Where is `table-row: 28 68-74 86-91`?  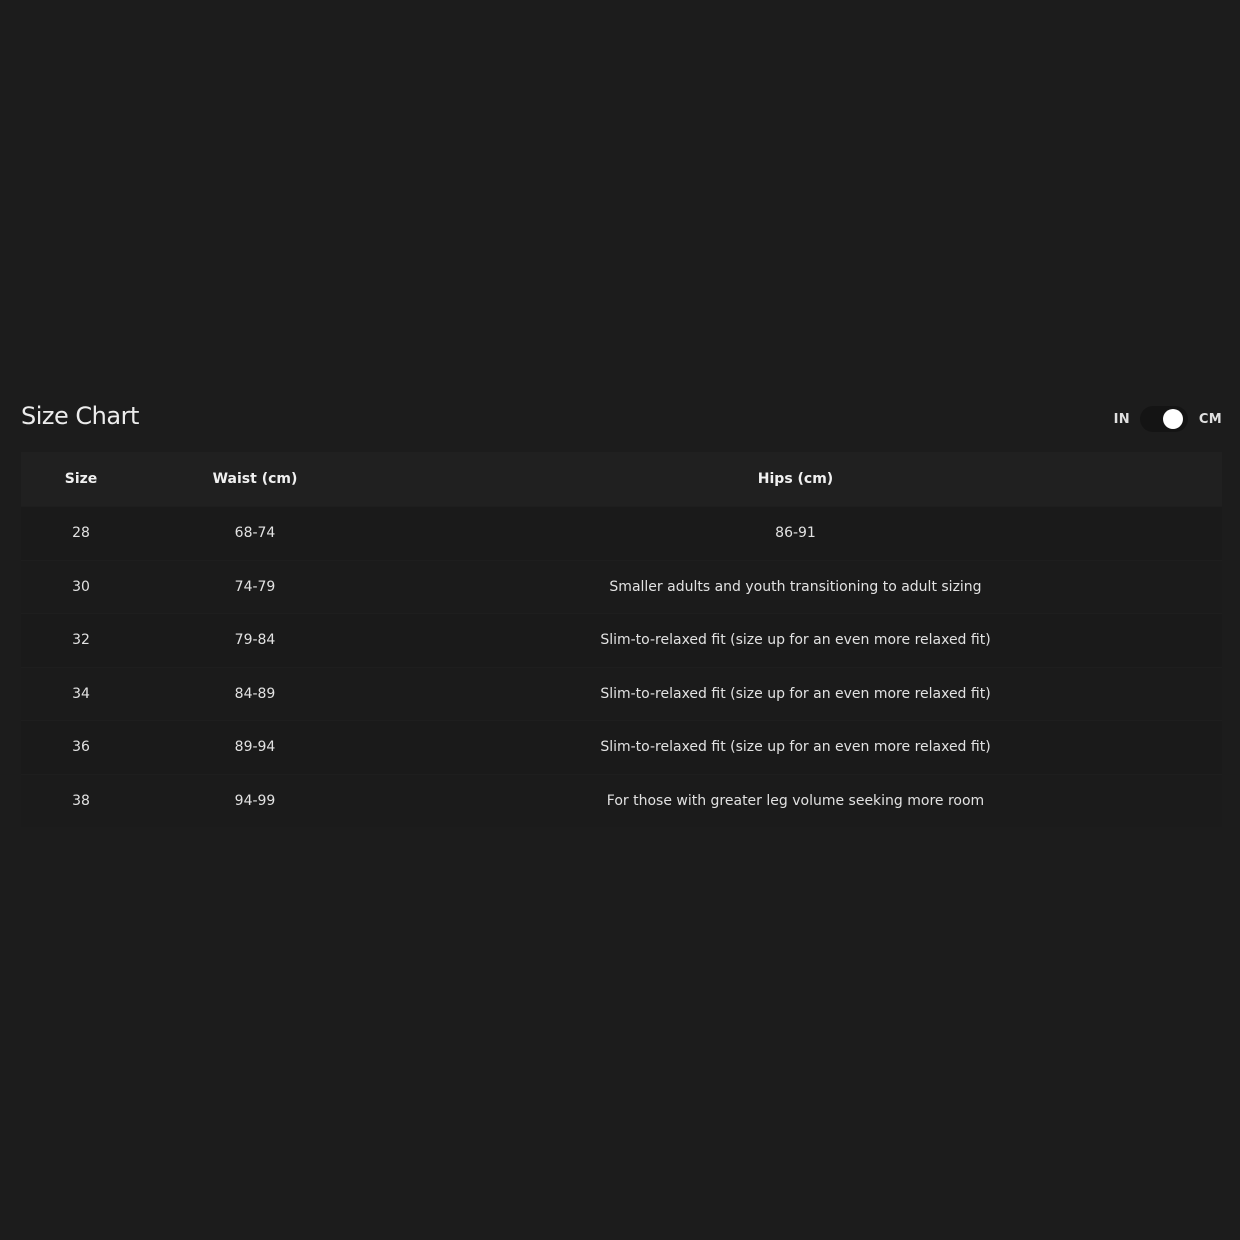
table-row: 28 68-74 86-91 is located at coordinates (621, 533).